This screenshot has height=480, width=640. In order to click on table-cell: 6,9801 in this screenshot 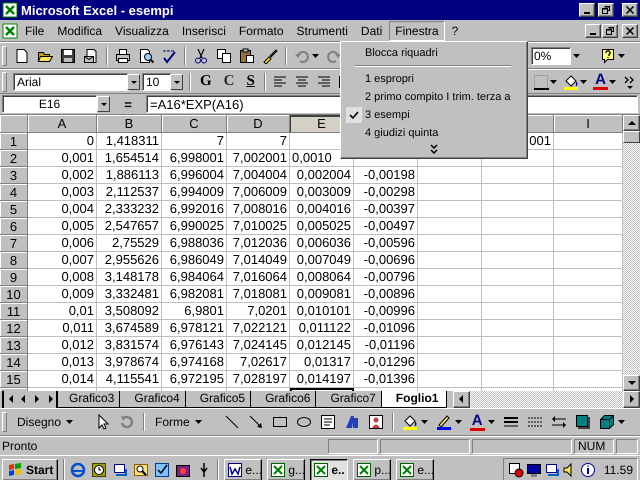, I will do `click(194, 311)`.